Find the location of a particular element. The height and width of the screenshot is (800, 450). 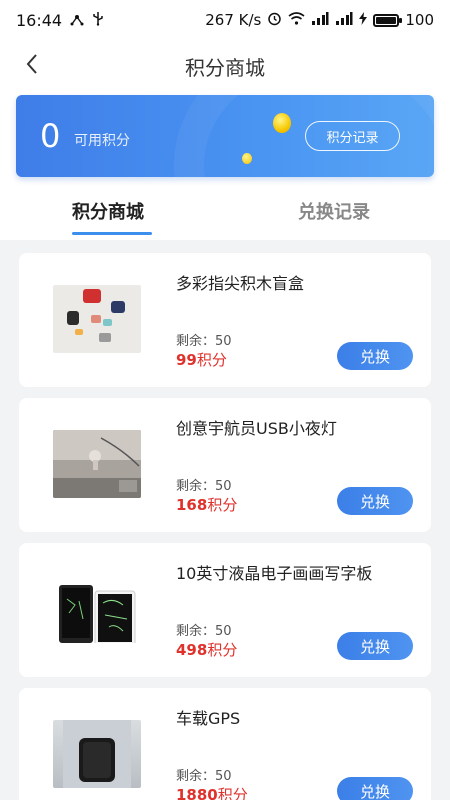

product-price: 1880积分 is located at coordinates (212, 792).